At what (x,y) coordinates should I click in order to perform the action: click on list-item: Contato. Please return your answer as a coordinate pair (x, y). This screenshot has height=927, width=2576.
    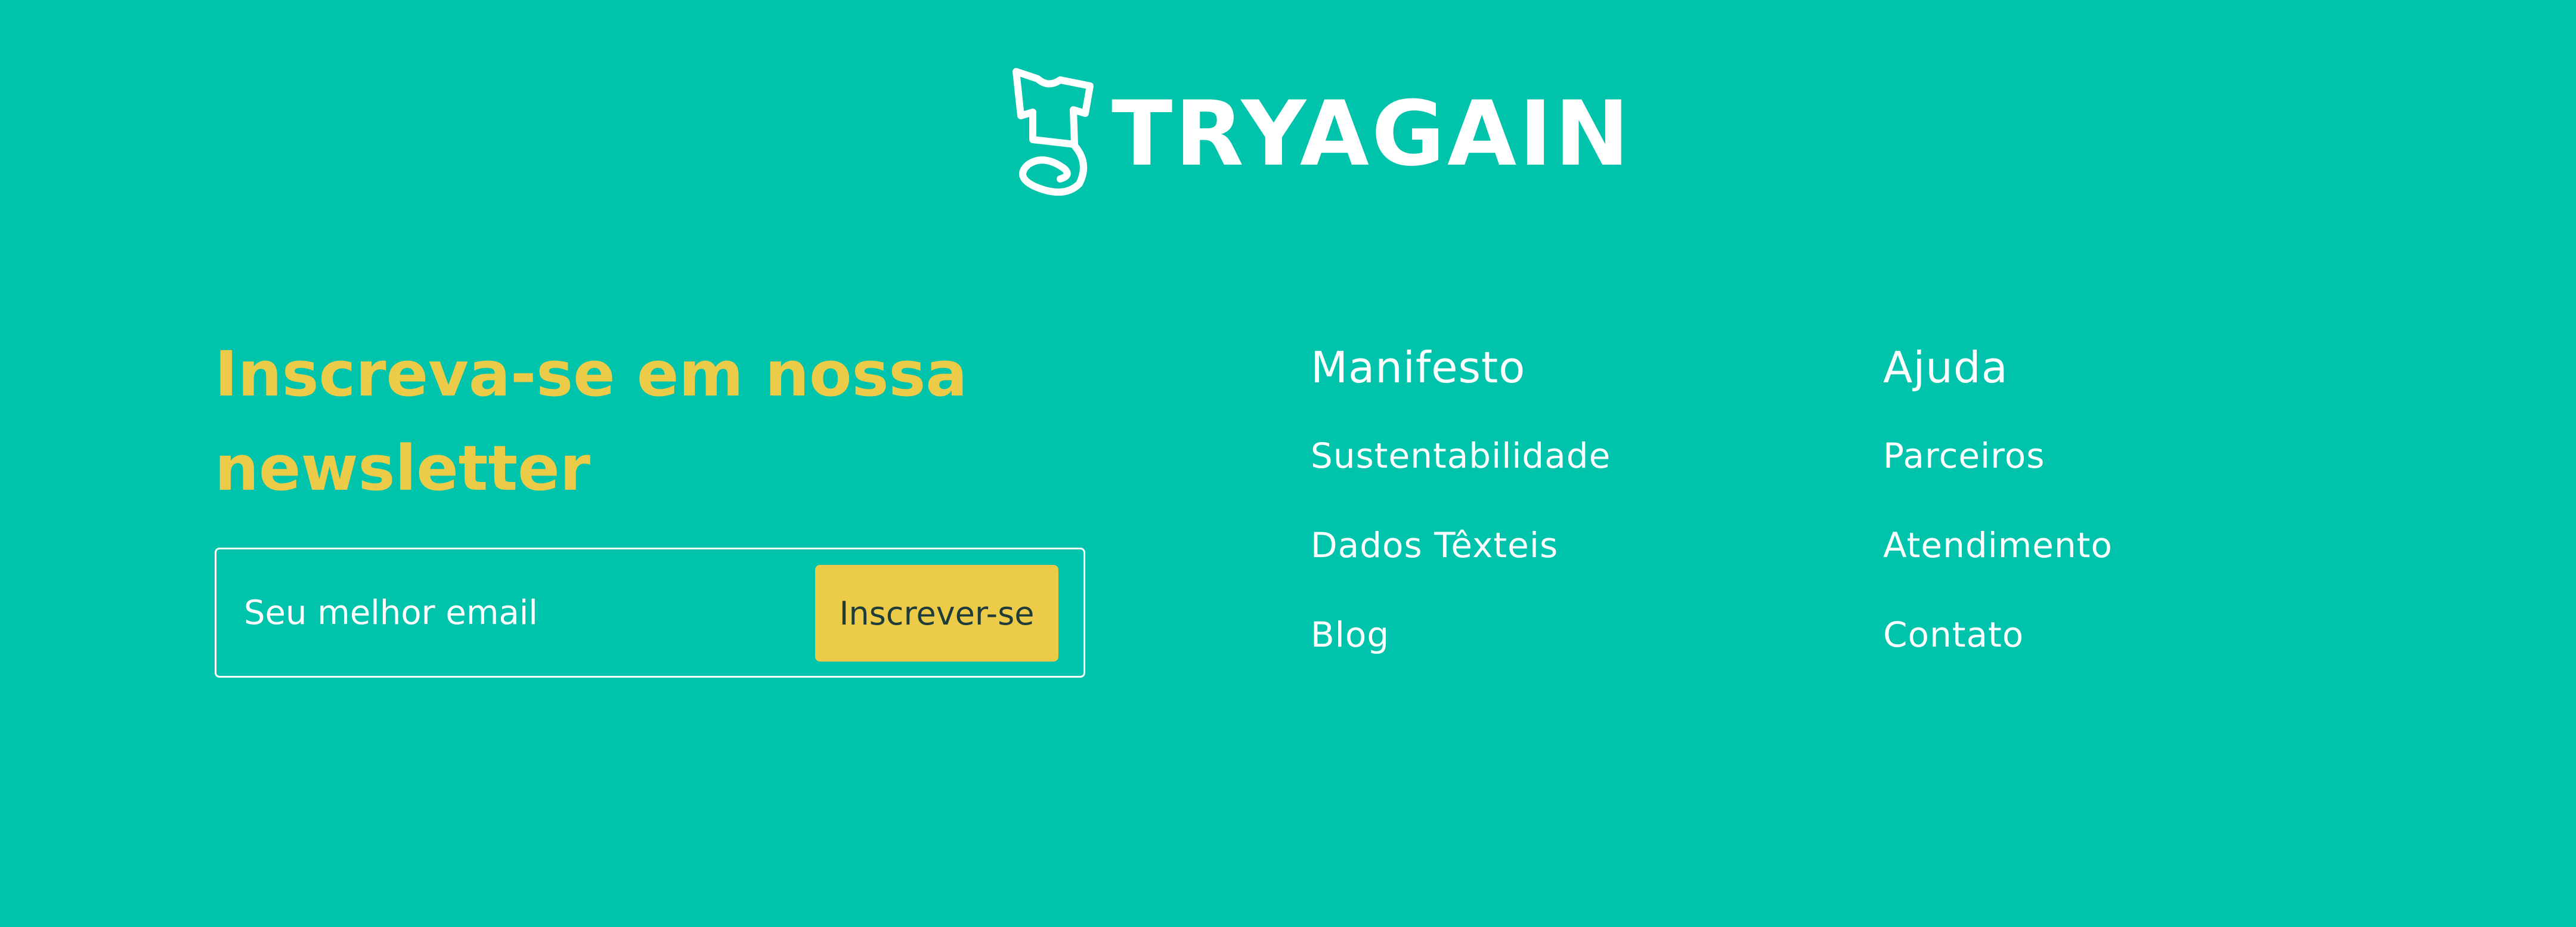
    Looking at the image, I should click on (2122, 657).